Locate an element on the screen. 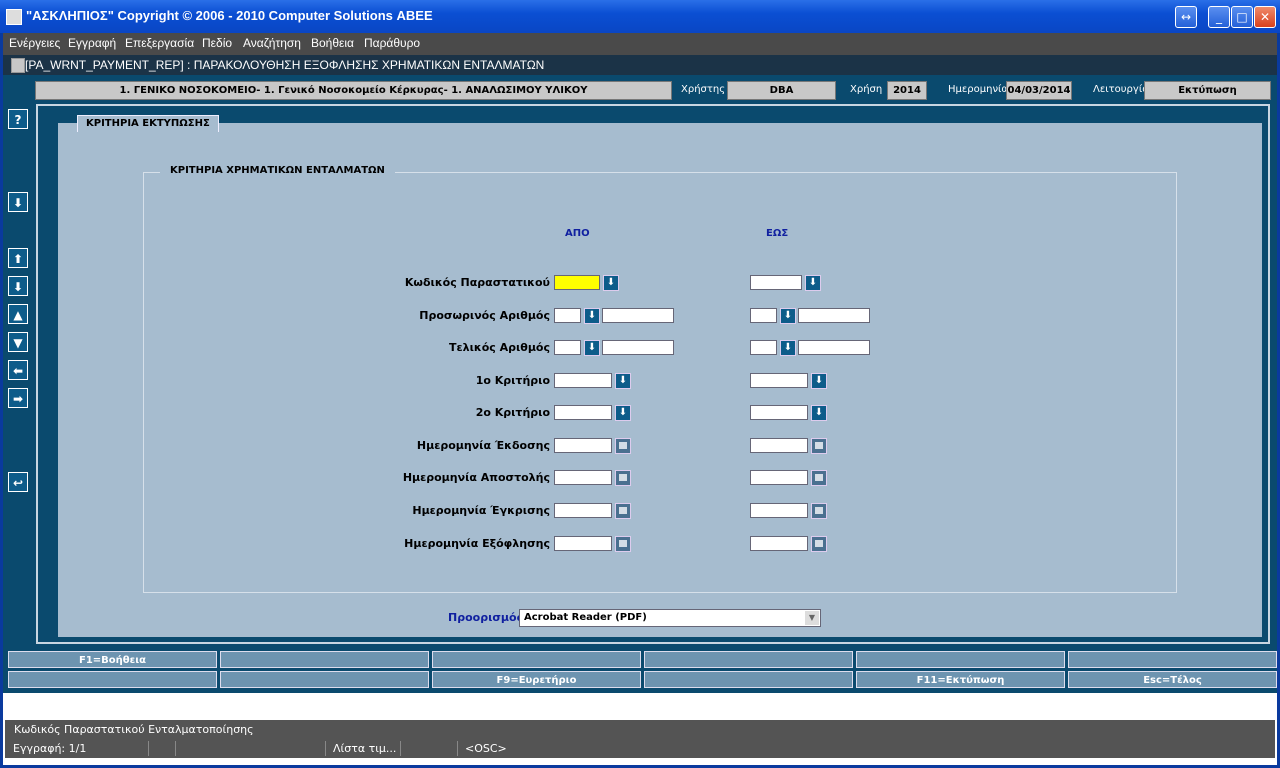 The height and width of the screenshot is (768, 1280). function-key: Esc=Τέλος is located at coordinates (1172, 679).